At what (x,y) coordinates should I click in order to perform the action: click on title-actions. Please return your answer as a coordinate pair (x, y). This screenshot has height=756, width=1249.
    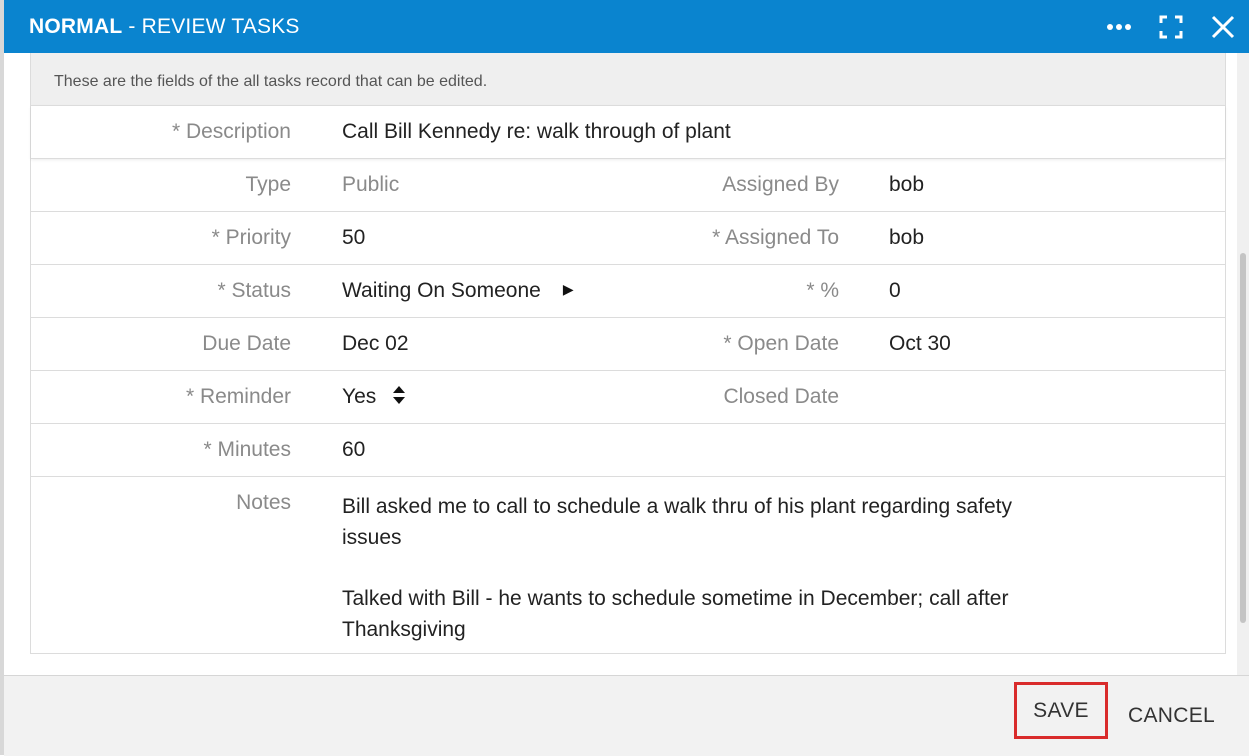
    Looking at the image, I should click on (1171, 26).